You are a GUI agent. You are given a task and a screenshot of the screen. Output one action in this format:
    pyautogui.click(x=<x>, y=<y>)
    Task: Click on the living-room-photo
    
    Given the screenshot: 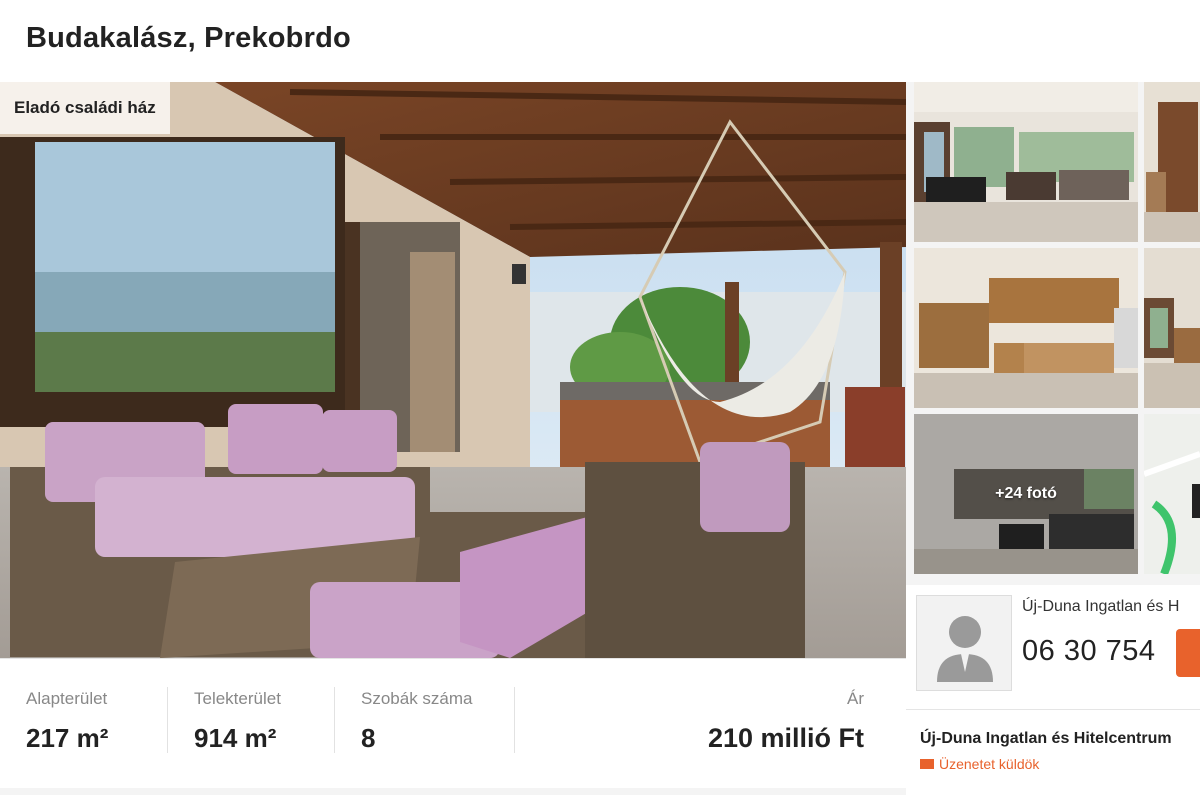 What is the action you would take?
    pyautogui.click(x=1026, y=162)
    